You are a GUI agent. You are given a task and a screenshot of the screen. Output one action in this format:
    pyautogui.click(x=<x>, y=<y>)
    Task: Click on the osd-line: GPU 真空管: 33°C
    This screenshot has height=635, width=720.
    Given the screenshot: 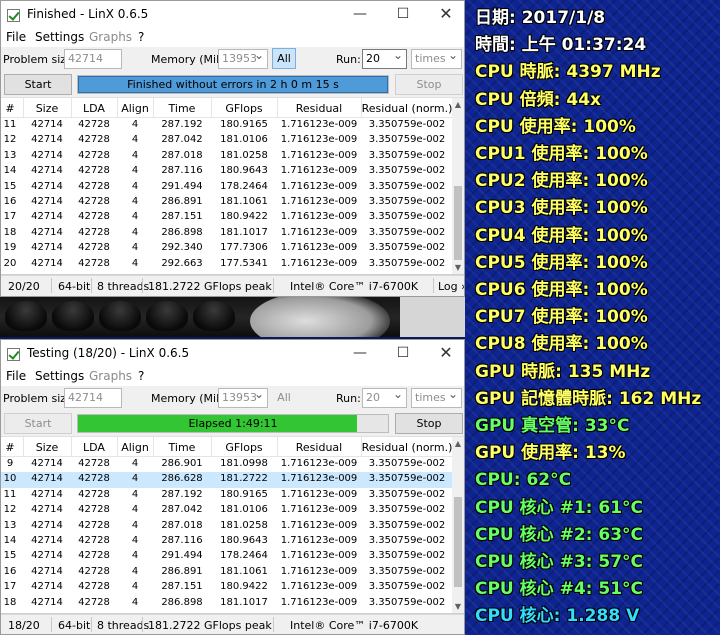 What is the action you would take?
    pyautogui.click(x=552, y=426)
    